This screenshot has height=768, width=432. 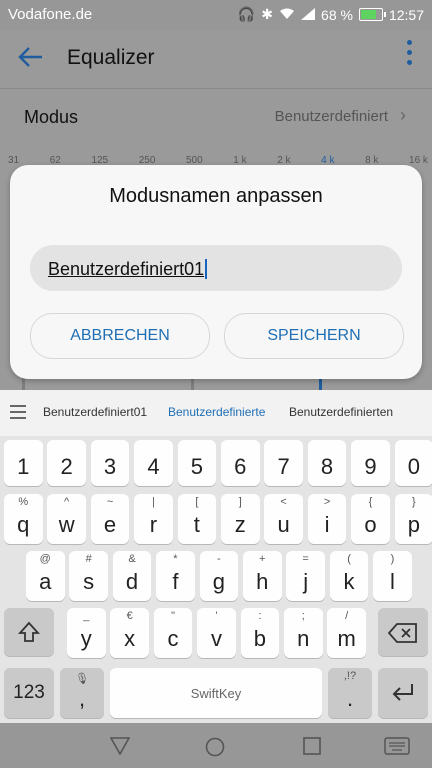 I want to click on shift-icon, so click(x=29, y=631).